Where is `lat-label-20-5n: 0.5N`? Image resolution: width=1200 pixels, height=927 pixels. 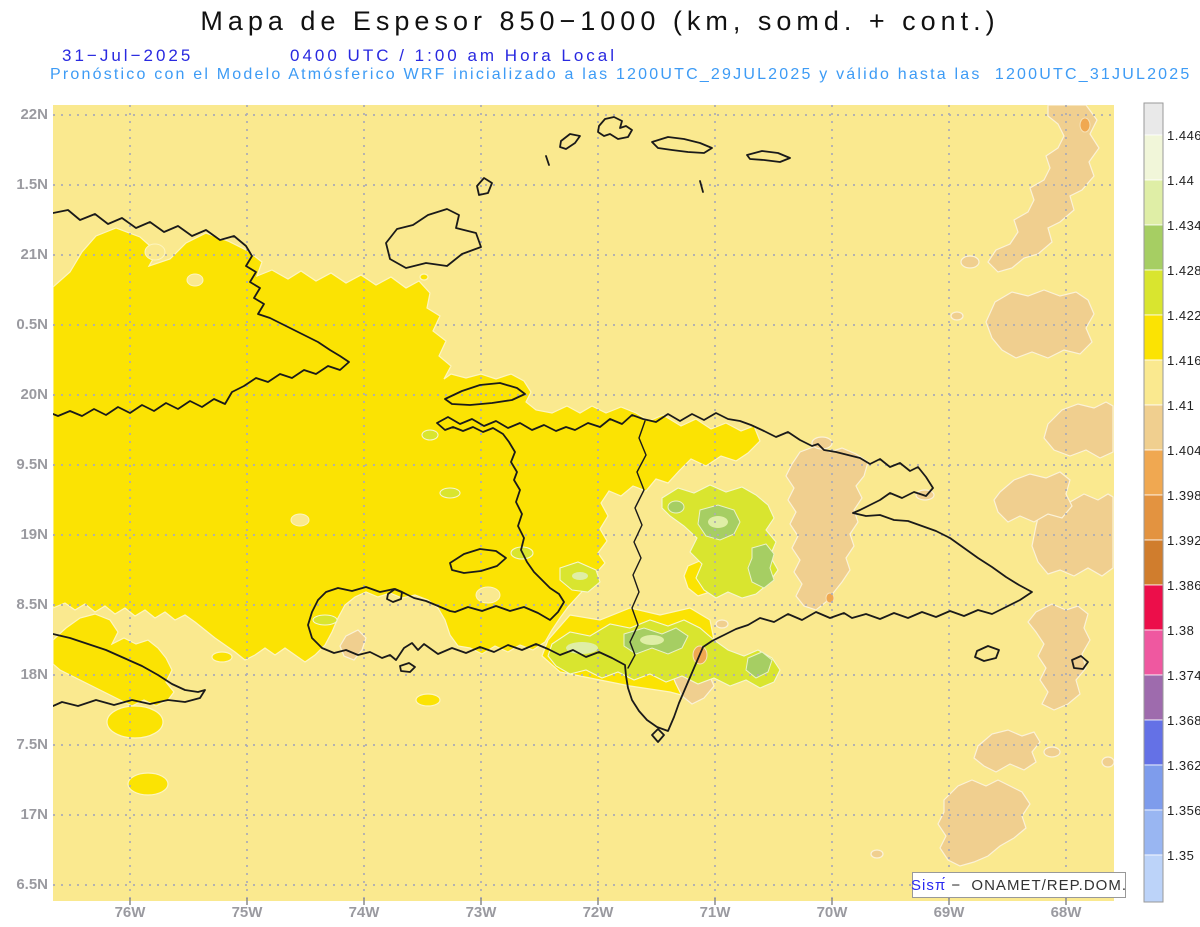 lat-label-20-5n: 0.5N is located at coordinates (32, 324).